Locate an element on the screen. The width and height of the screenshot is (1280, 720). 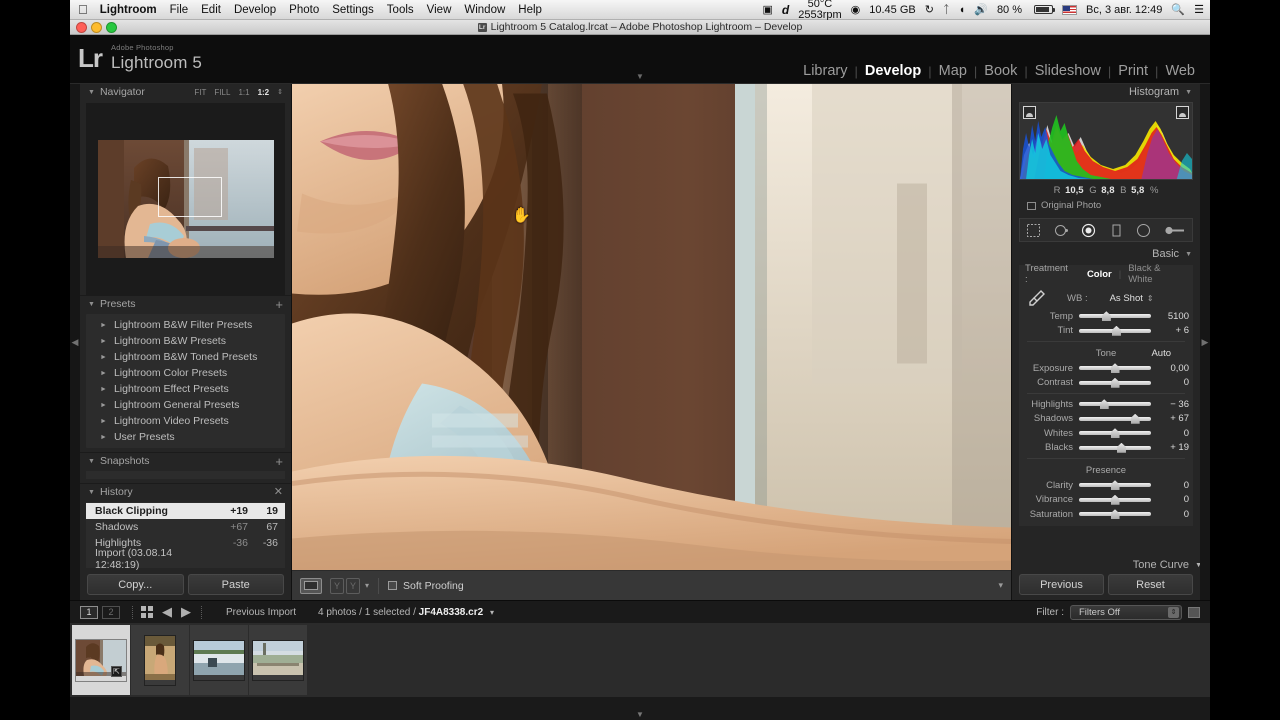
list-item: ► Lightroom B&W Filter Presets is located at coordinates (185, 325).